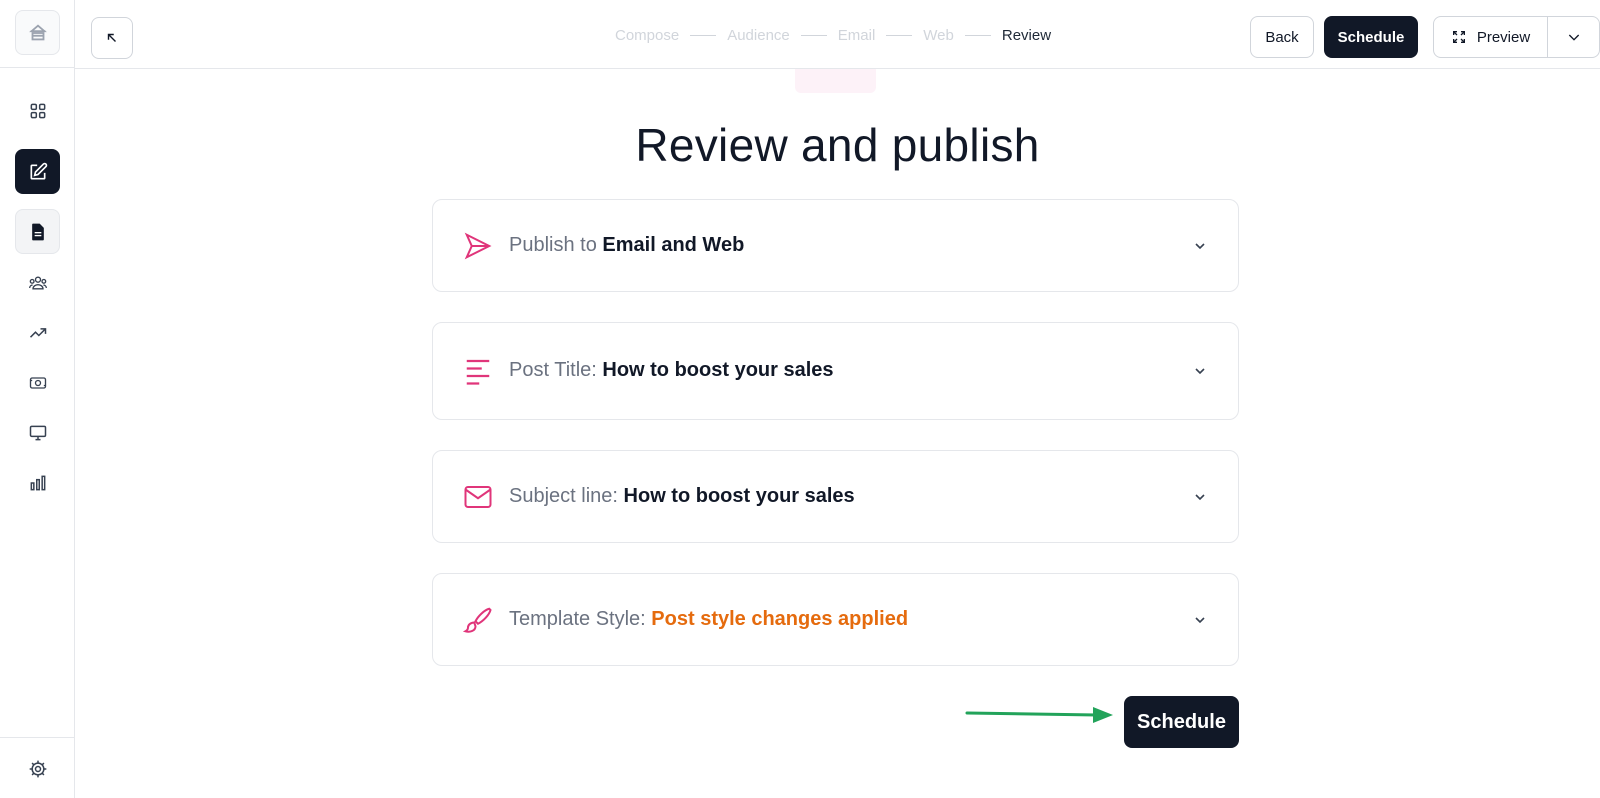 This screenshot has height=798, width=1600. Describe the element at coordinates (478, 372) in the screenshot. I see `text-lines-icon` at that location.